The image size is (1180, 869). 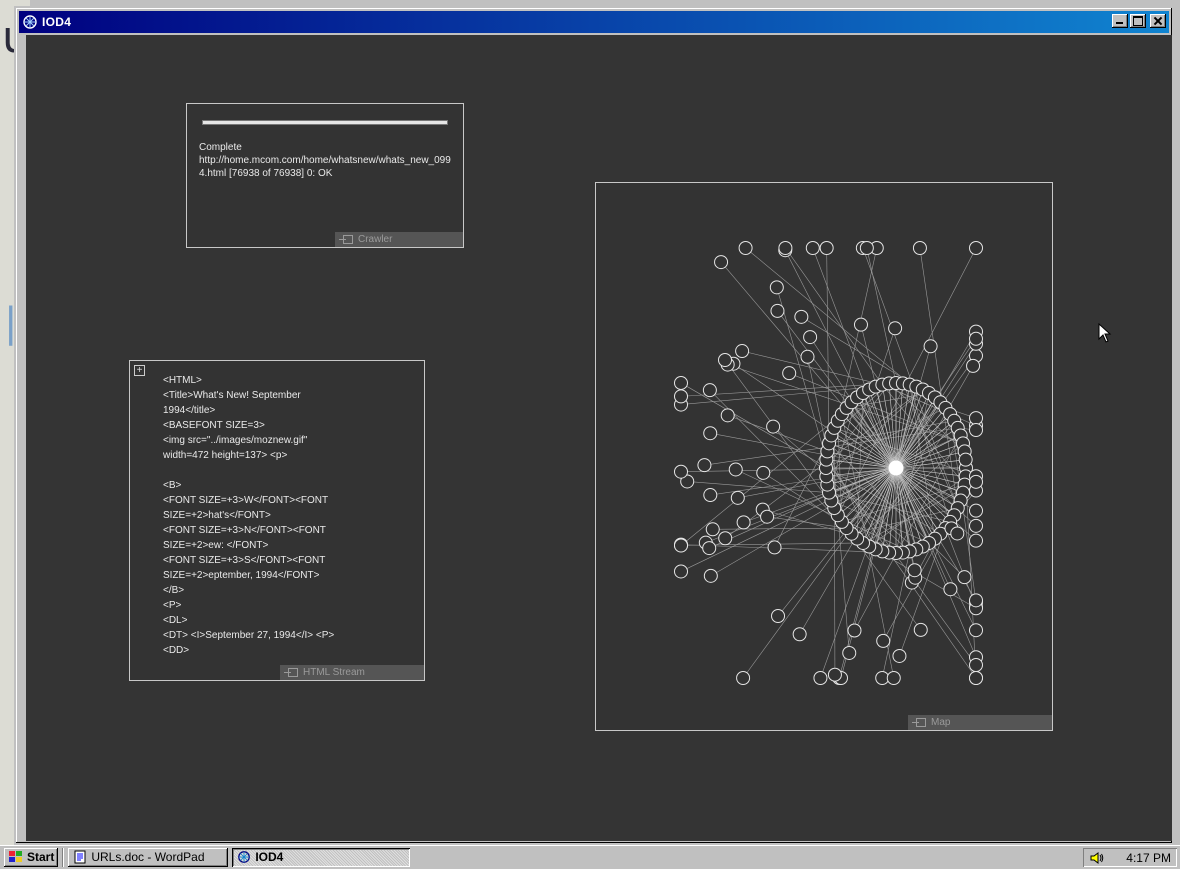 I want to click on maximize-icon, so click(x=1138, y=21).